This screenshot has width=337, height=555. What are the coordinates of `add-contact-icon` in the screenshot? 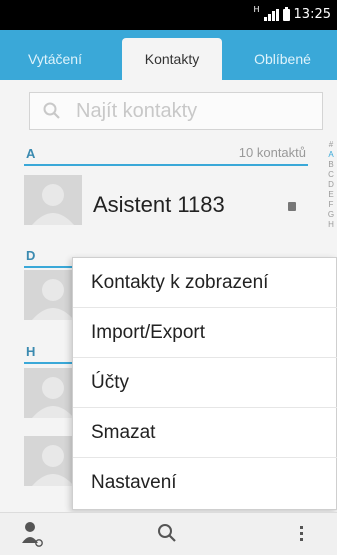 It's located at (32, 534).